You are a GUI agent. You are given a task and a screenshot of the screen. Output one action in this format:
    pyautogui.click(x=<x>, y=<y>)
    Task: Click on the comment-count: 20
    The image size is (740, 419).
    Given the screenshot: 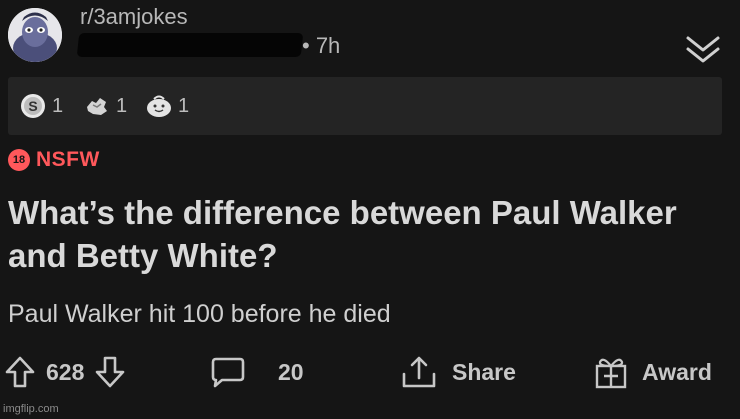 What is the action you would take?
    pyautogui.click(x=291, y=371)
    